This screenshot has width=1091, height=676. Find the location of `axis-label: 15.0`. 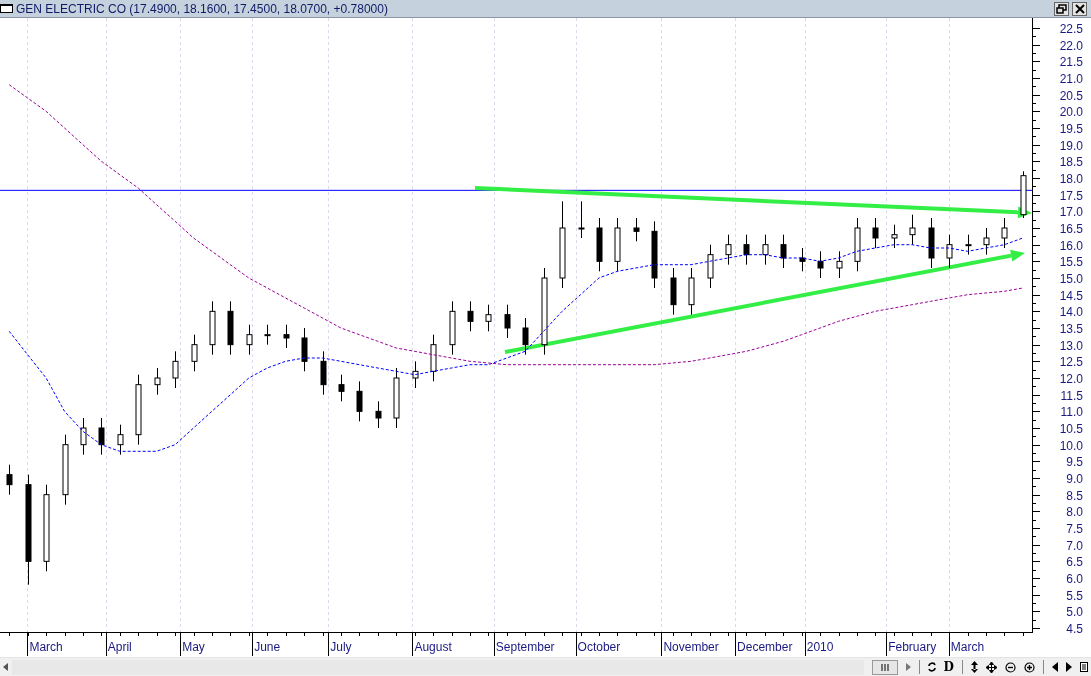

axis-label: 15.0 is located at coordinates (1071, 279).